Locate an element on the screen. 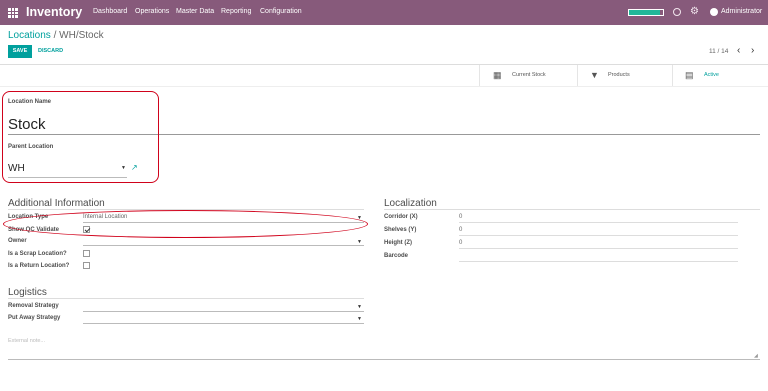 This screenshot has height=391, width=768. return-location-checkbox is located at coordinates (86, 265).